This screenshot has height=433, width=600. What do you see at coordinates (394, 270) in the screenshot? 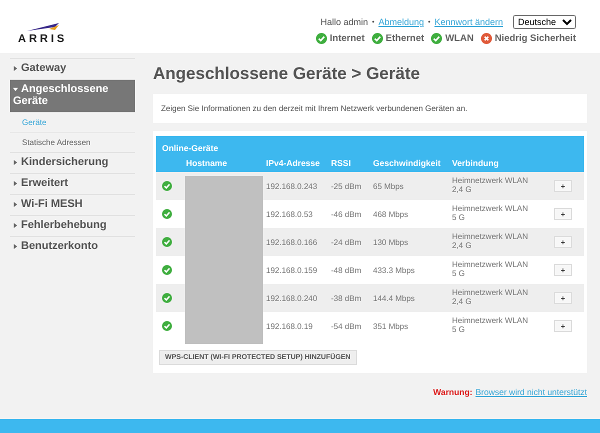
I see `table-cell-text: 433.3 Mbps` at bounding box center [394, 270].